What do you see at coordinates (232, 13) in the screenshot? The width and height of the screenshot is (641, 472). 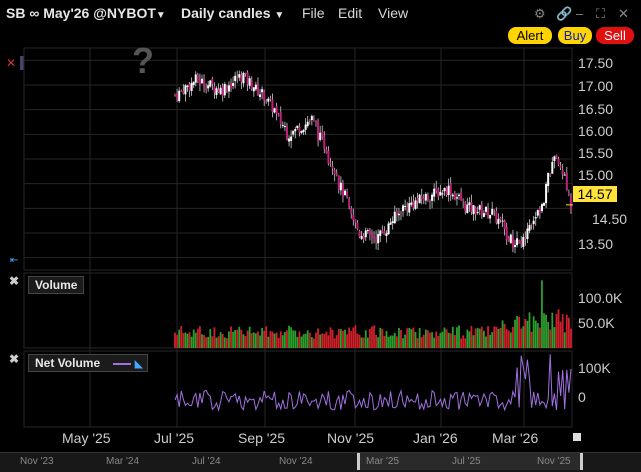 I see `chart-mode-selector: Daily candles ▼` at bounding box center [232, 13].